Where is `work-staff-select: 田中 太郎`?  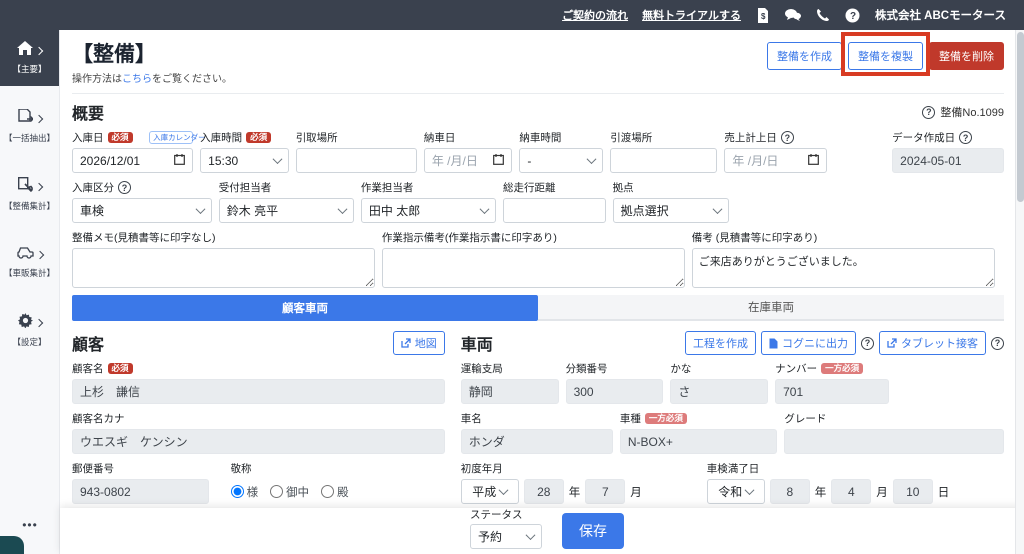
work-staff-select: 田中 太郎 is located at coordinates (428, 210).